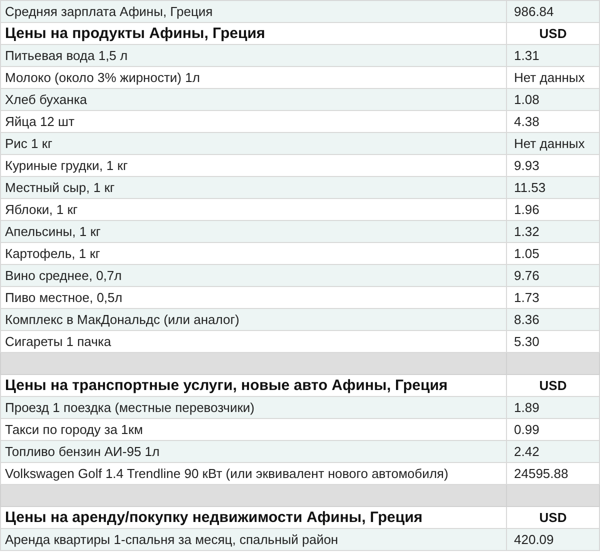  What do you see at coordinates (253, 539) in the screenshot?
I see `table-cell: Аренда квартиры 1-спальня за месяц, спальный район` at bounding box center [253, 539].